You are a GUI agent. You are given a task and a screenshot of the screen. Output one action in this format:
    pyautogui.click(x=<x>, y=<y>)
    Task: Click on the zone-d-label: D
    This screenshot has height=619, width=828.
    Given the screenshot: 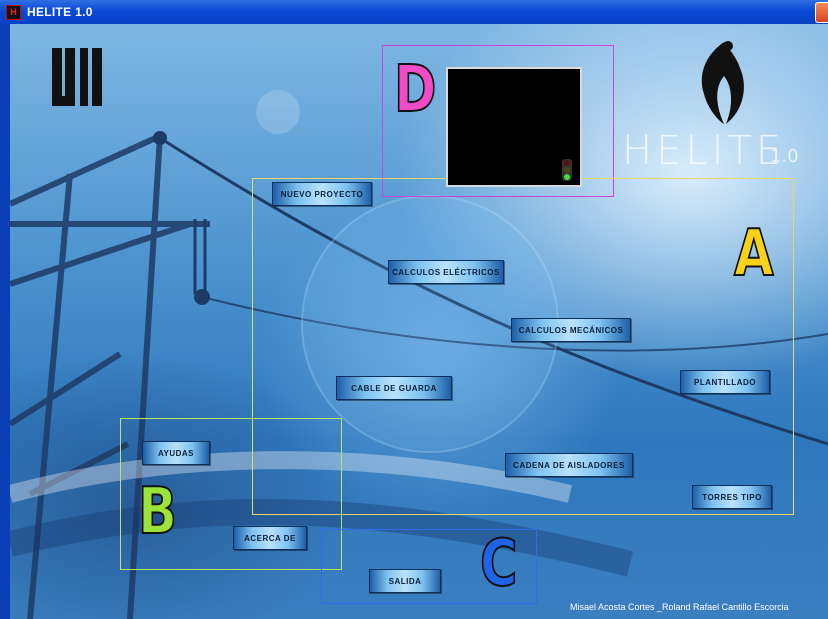 What is the action you would take?
    pyautogui.click(x=415, y=90)
    